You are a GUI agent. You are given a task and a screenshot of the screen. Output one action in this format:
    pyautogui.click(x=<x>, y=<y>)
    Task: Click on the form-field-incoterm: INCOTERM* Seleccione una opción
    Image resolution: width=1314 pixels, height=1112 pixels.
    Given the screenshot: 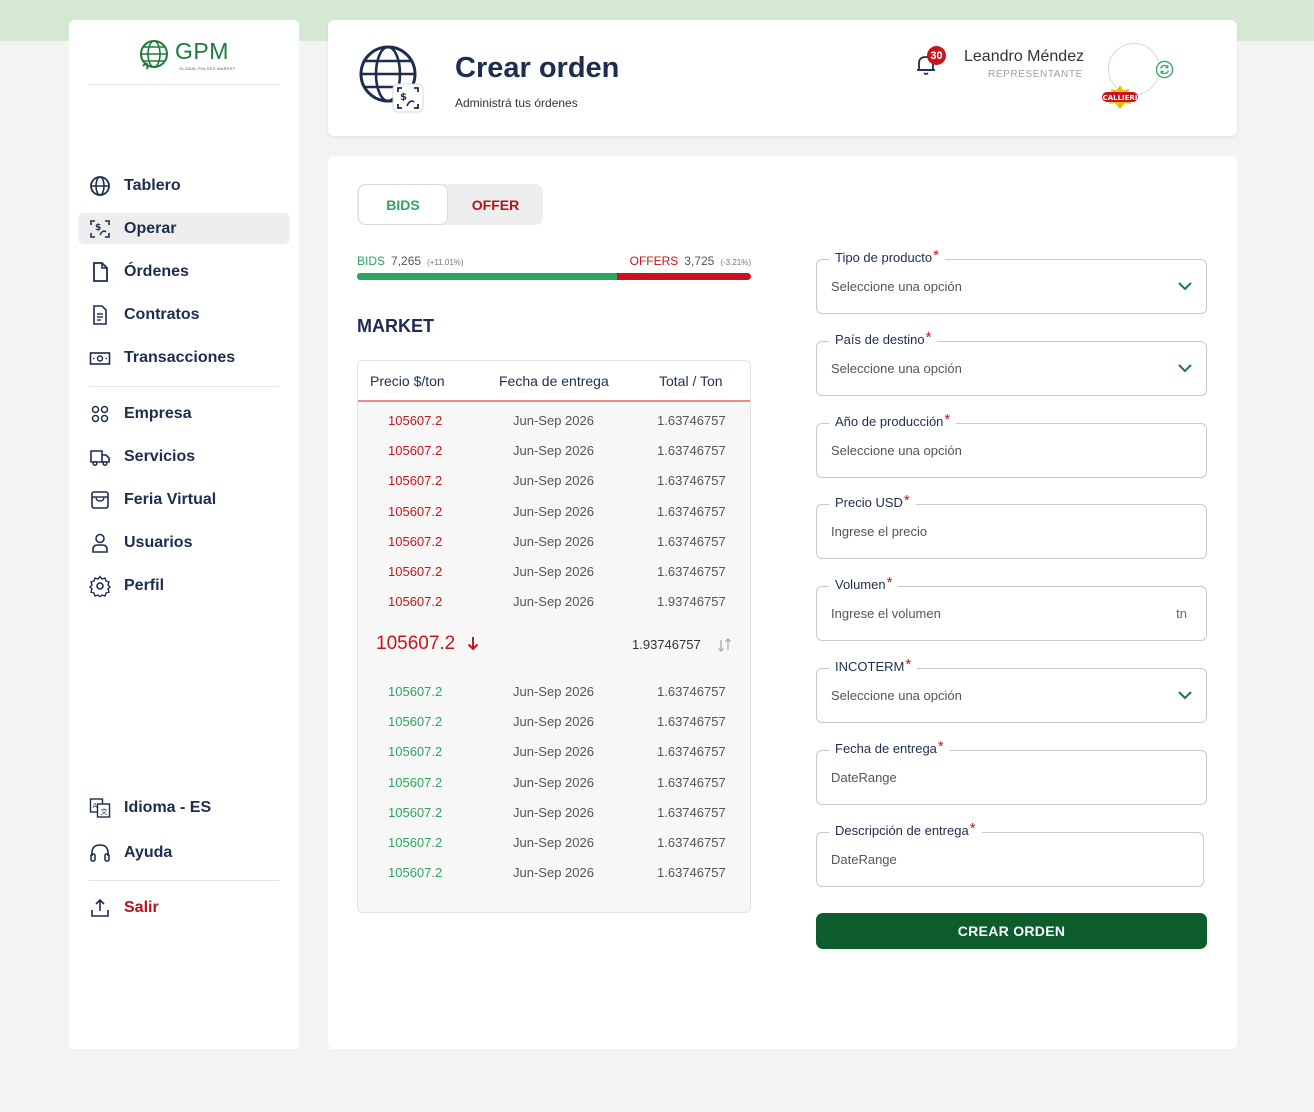 What is the action you would take?
    pyautogui.click(x=1011, y=689)
    